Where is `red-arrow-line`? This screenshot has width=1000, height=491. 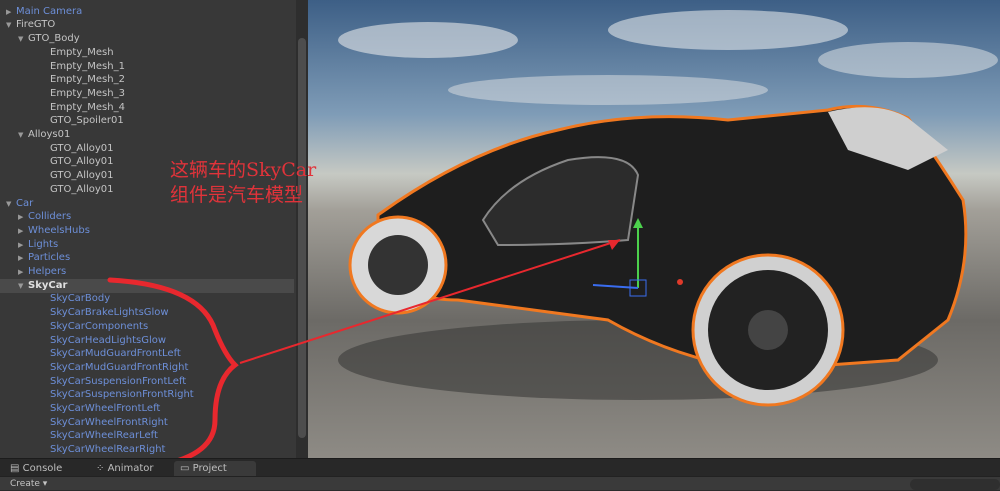 red-arrow-line is located at coordinates (430, 301).